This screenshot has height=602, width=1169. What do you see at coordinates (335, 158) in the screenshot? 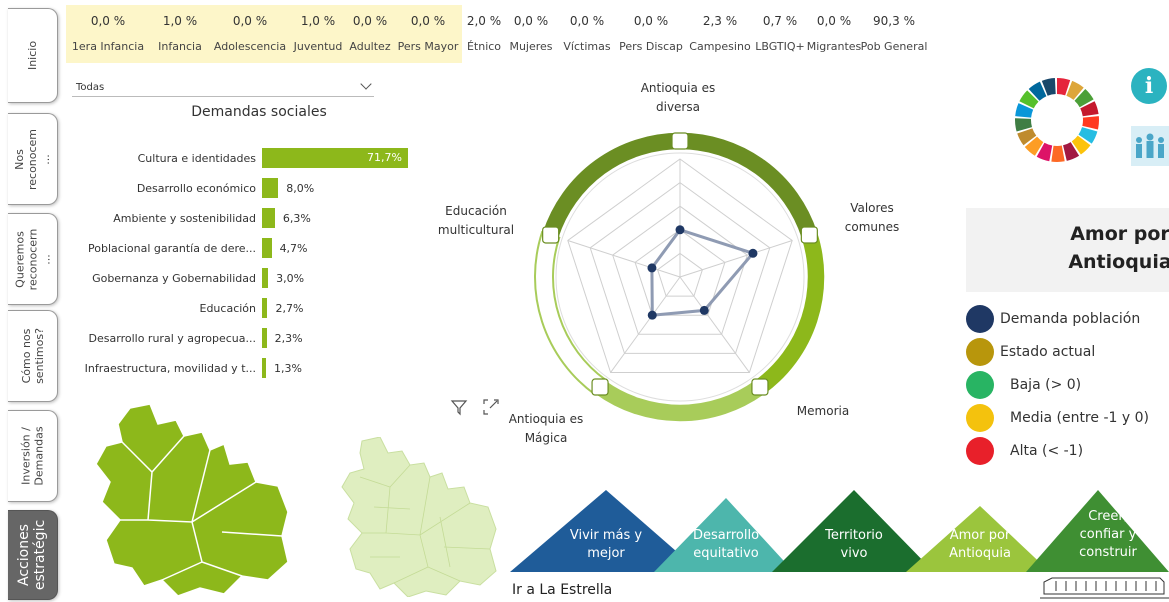
I see `bar: 71,7%` at bounding box center [335, 158].